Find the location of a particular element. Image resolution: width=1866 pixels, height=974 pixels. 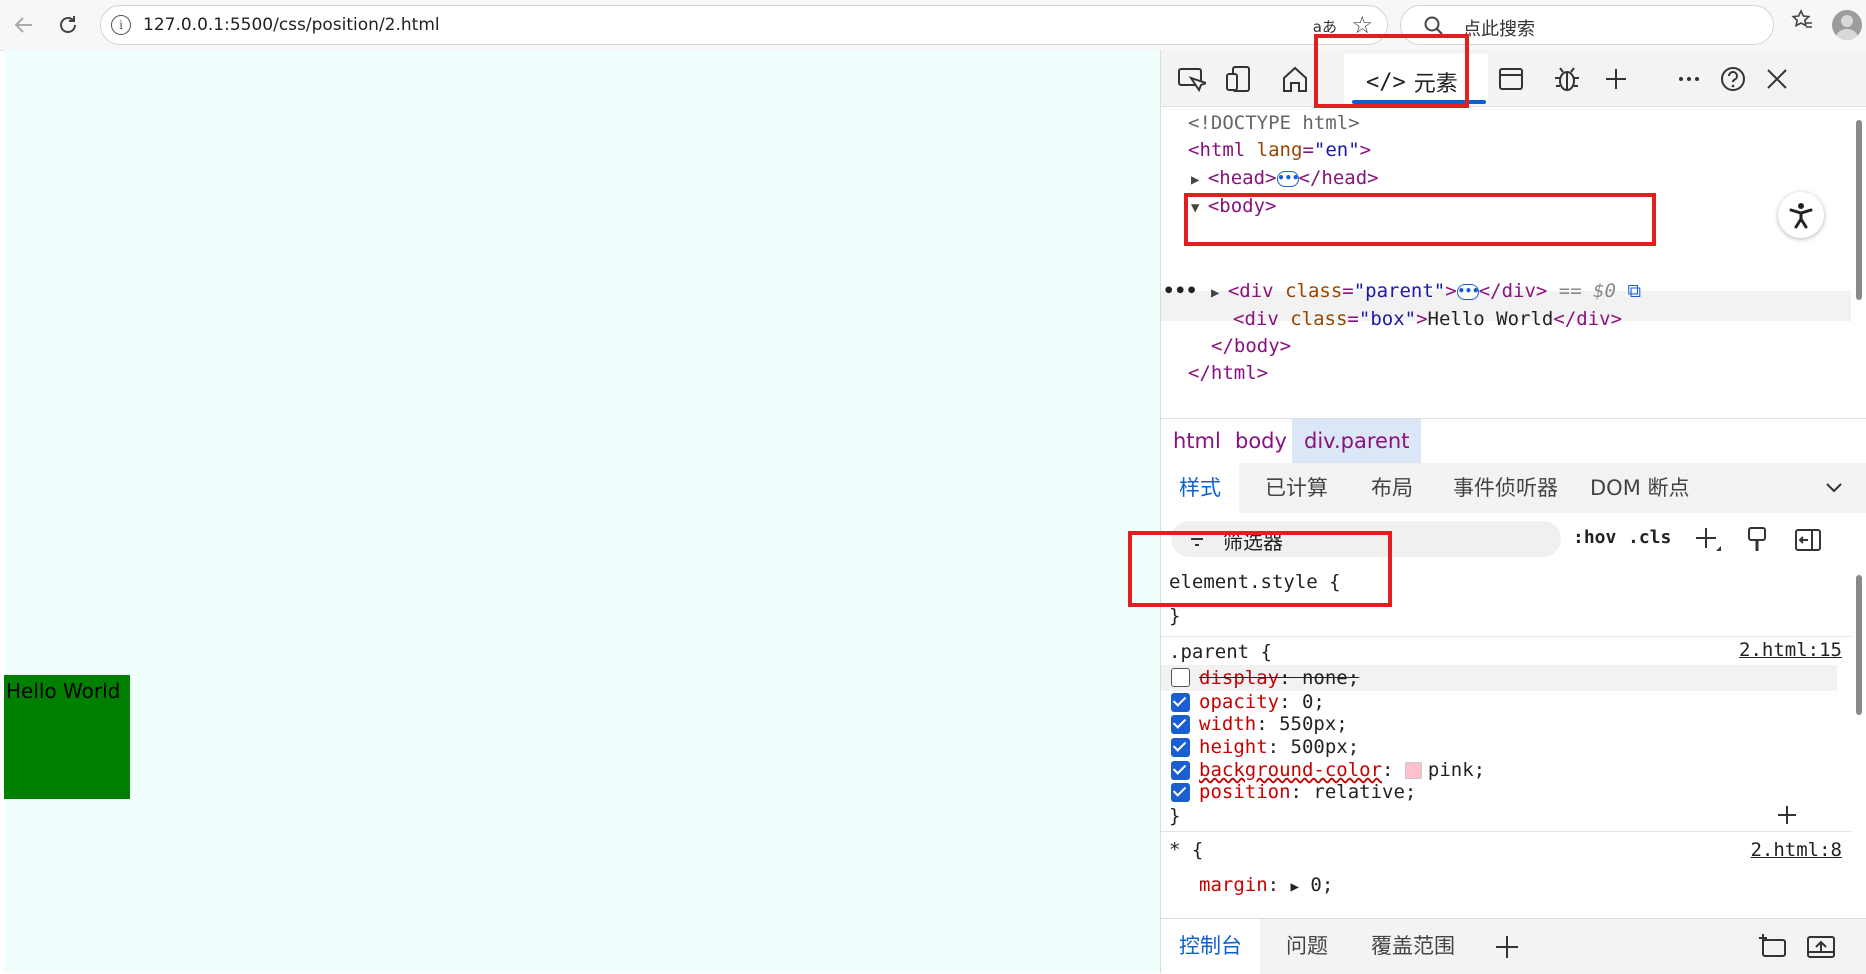

help-icon is located at coordinates (1733, 79).